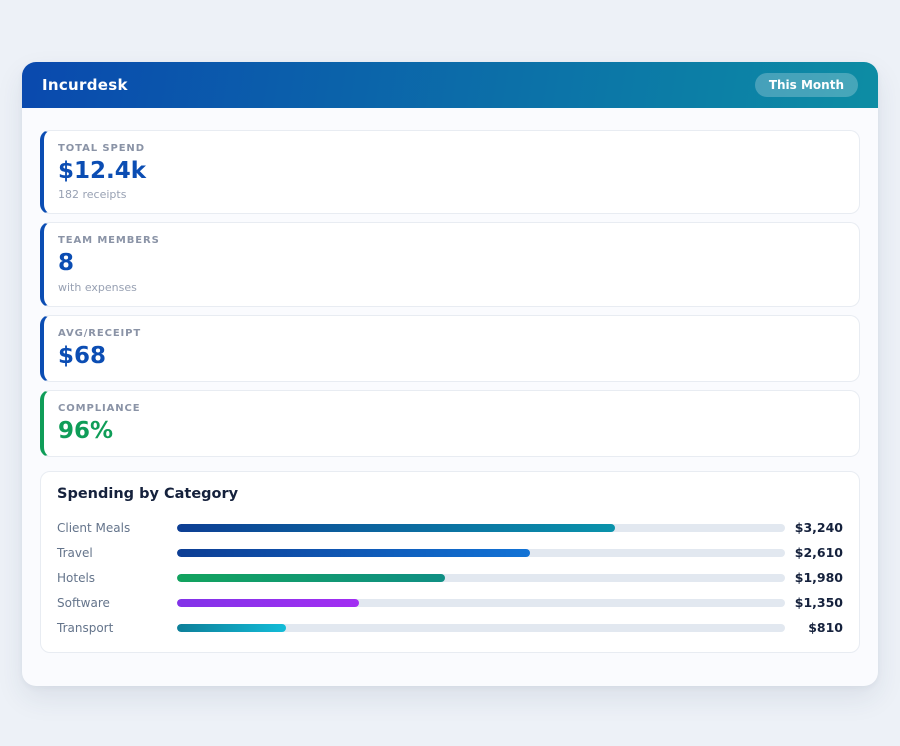 The width and height of the screenshot is (900, 746). What do you see at coordinates (86, 430) in the screenshot?
I see `stat-value: 96%` at bounding box center [86, 430].